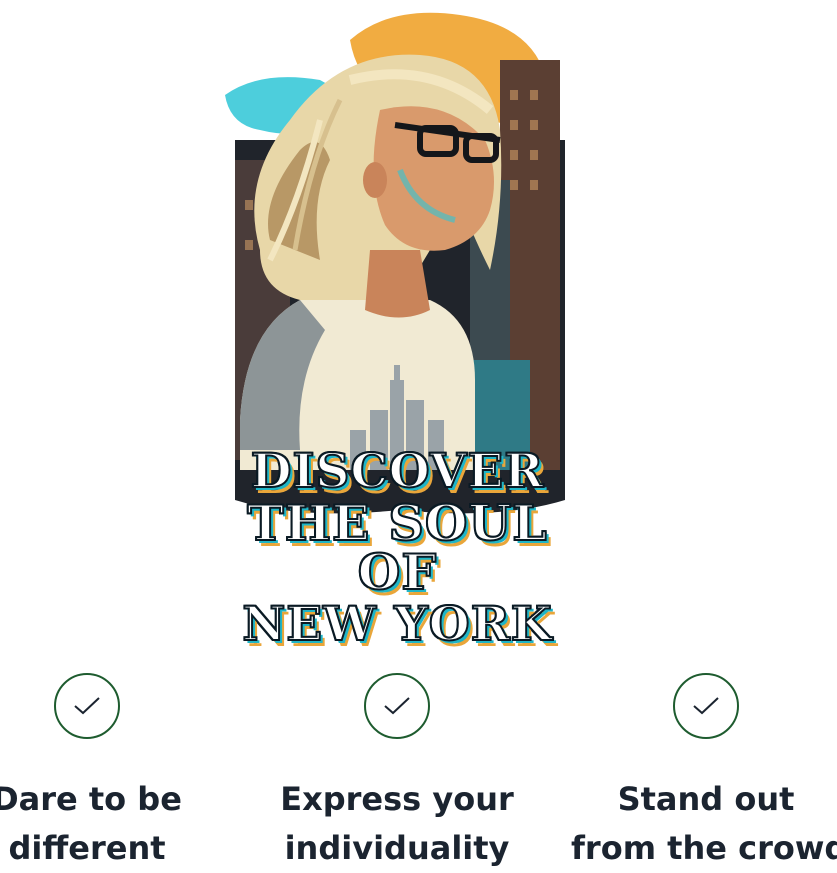 This screenshot has height=873, width=837. Describe the element at coordinates (397, 799) in the screenshot. I see `feature-label-line-1: Express your` at that location.